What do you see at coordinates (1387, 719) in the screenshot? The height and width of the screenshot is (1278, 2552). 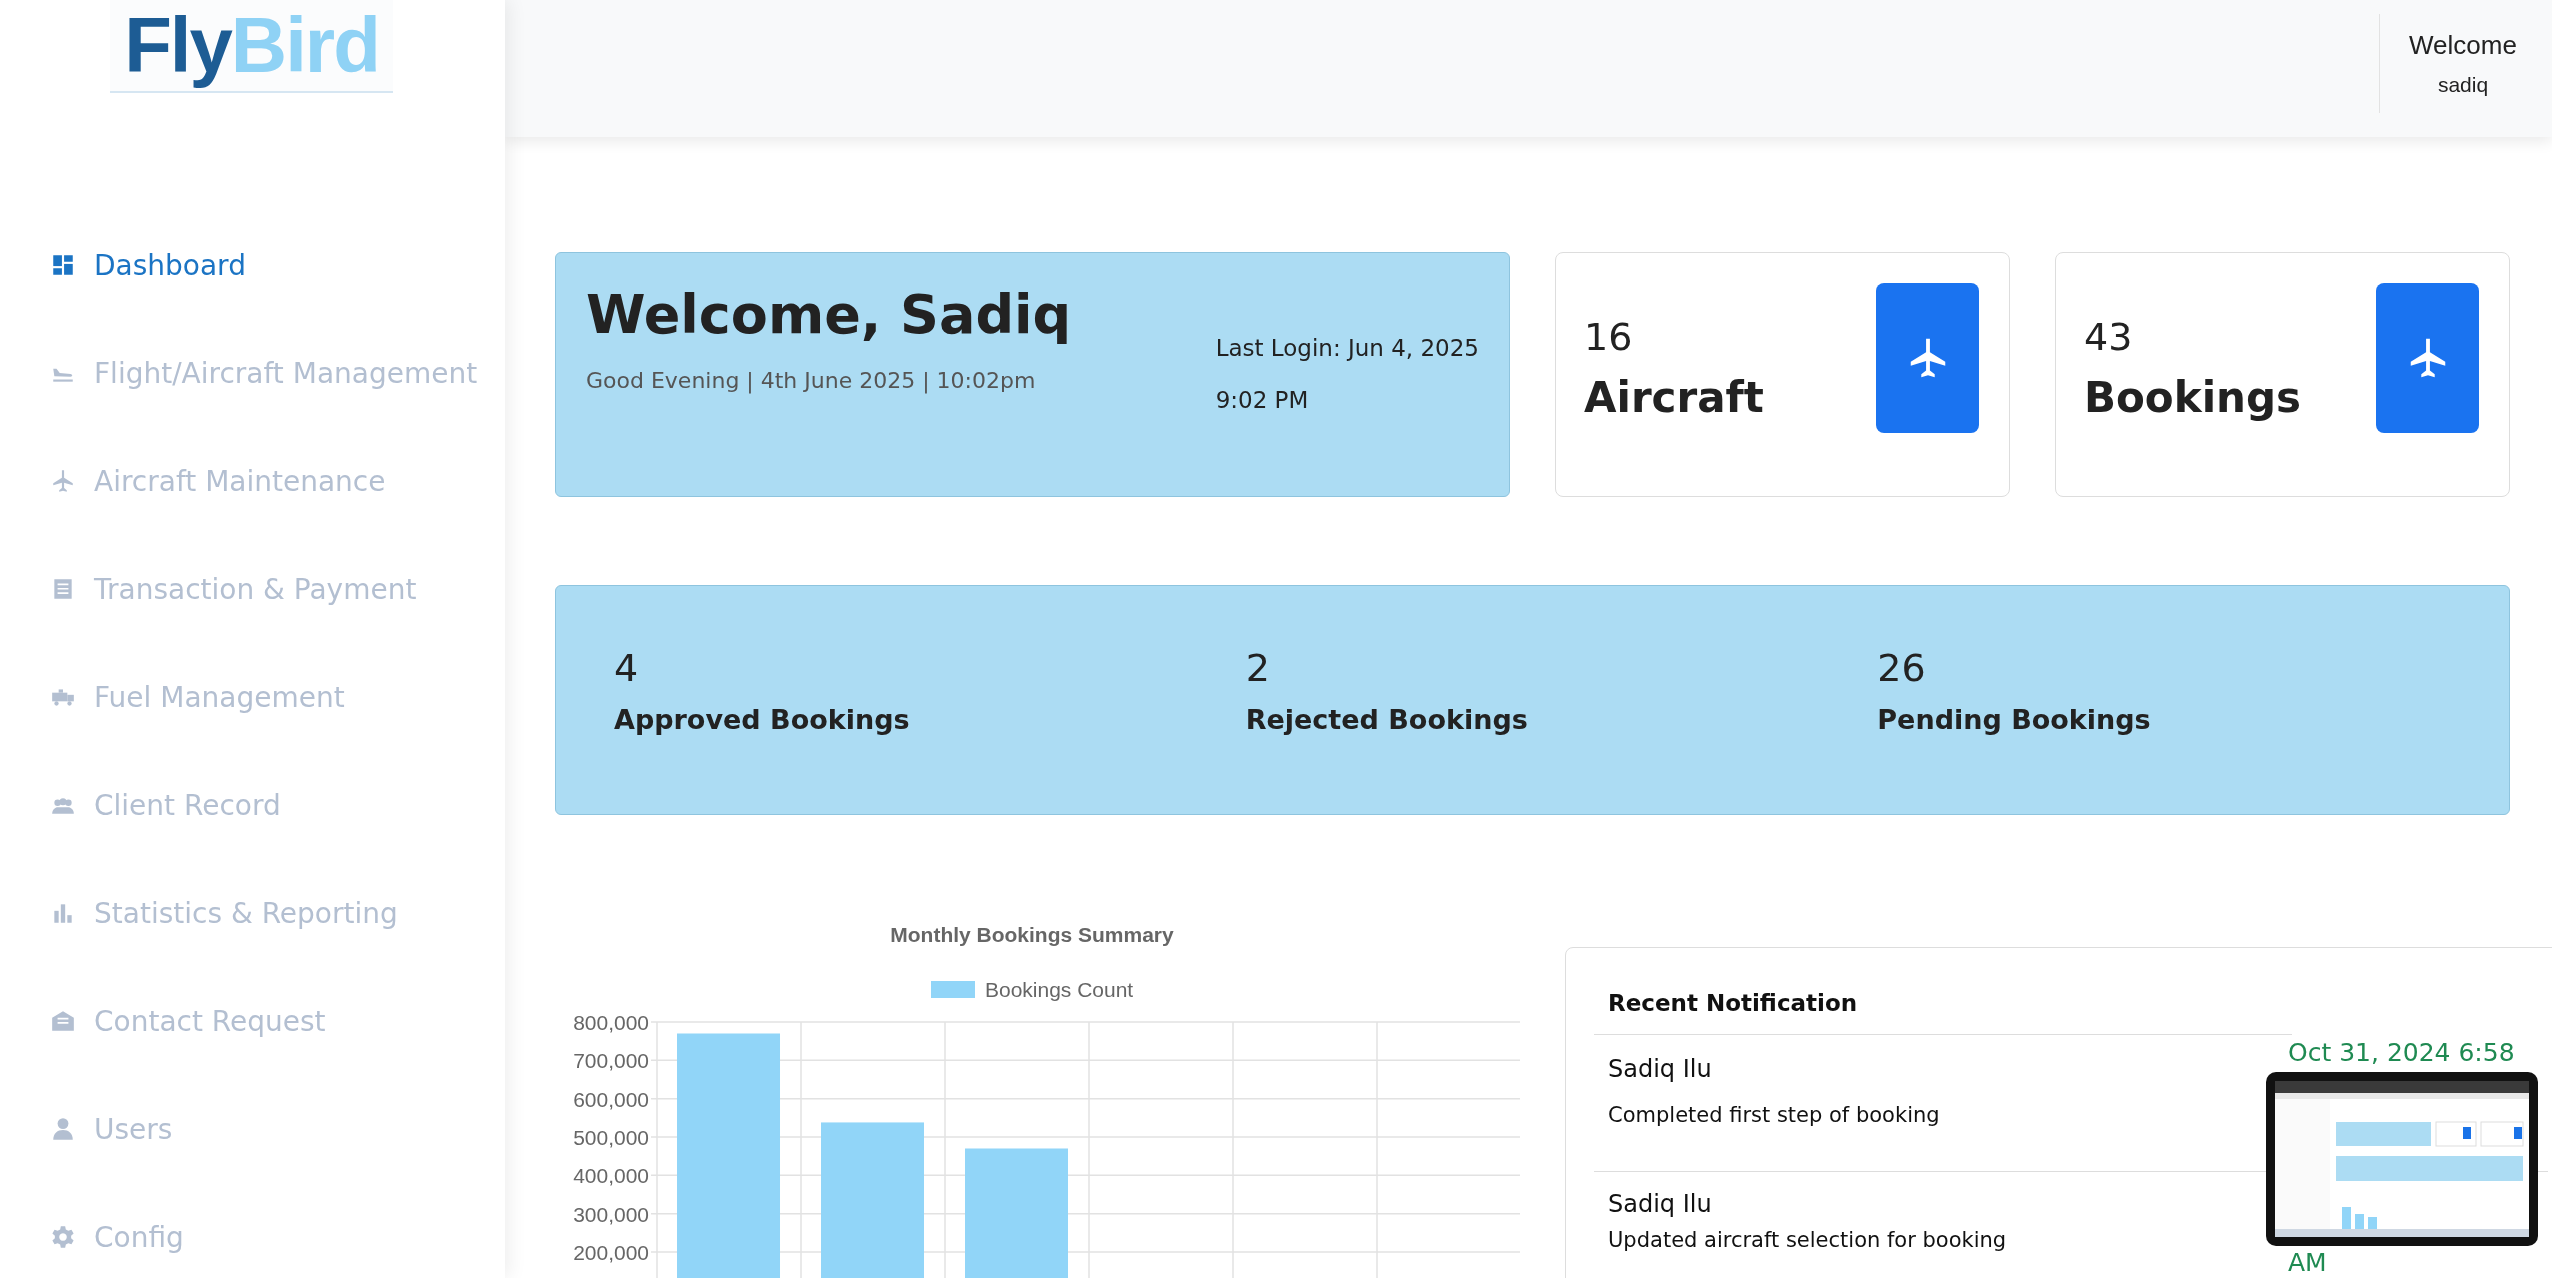 I see `stat-label: Rejected Bookings` at bounding box center [1387, 719].